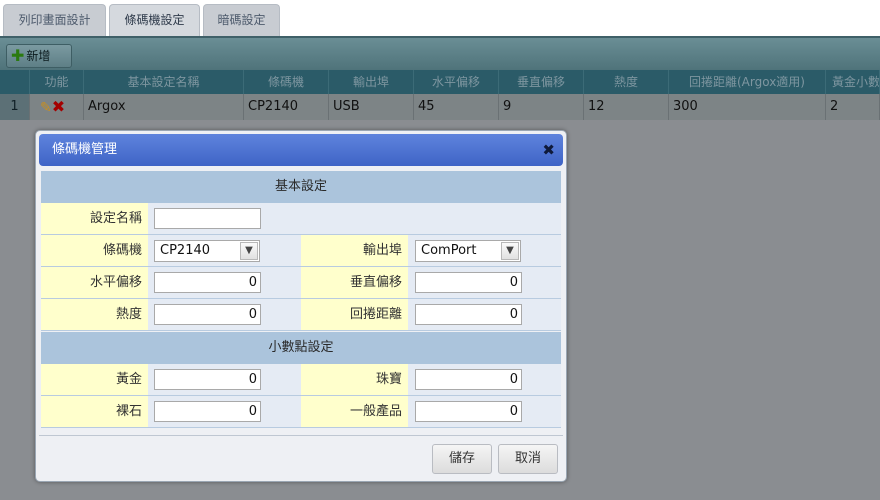 The width and height of the screenshot is (880, 500). I want to click on tab-secret-code-settings: 暗碼設定, so click(241, 20).